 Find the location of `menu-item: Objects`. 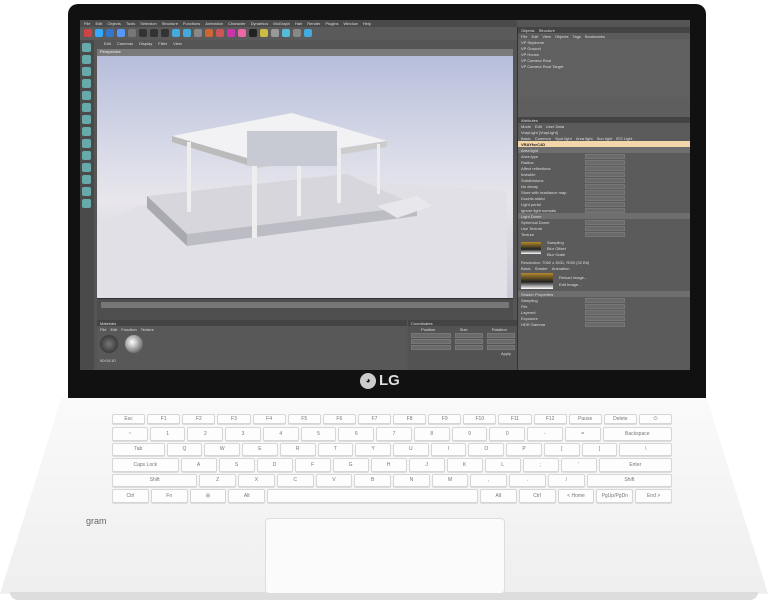

menu-item: Objects is located at coordinates (114, 23).